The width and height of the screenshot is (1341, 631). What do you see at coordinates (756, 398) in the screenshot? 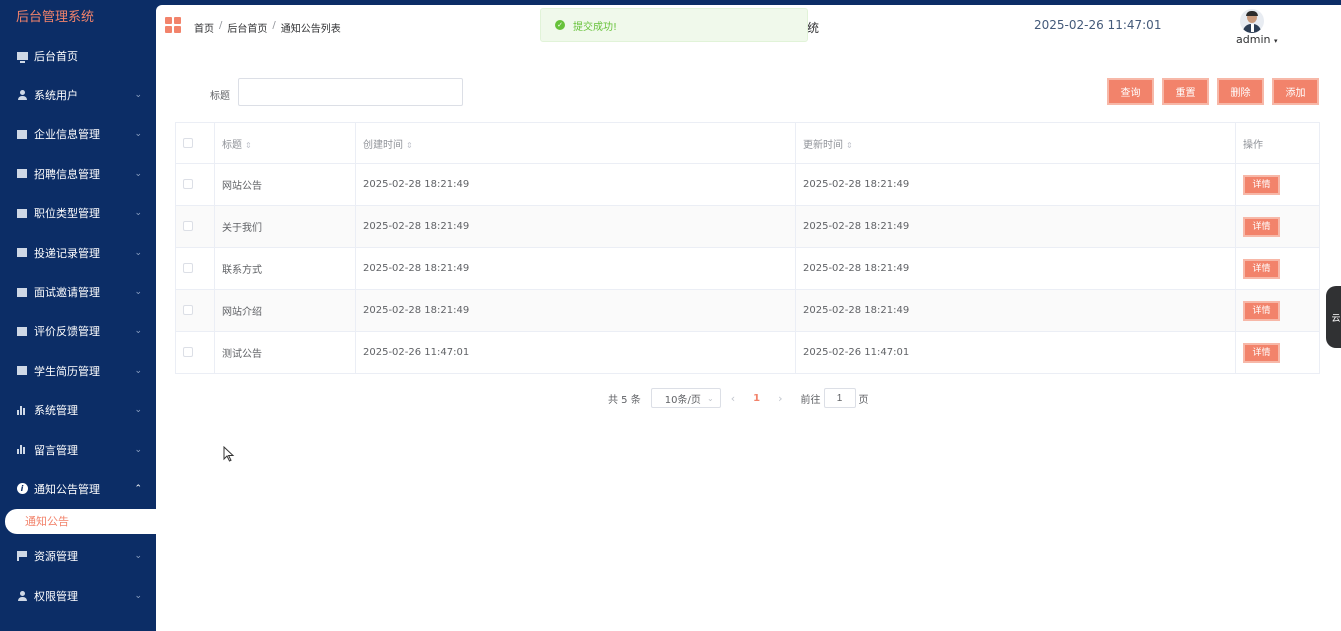
I see `page-number-current: 1` at bounding box center [756, 398].